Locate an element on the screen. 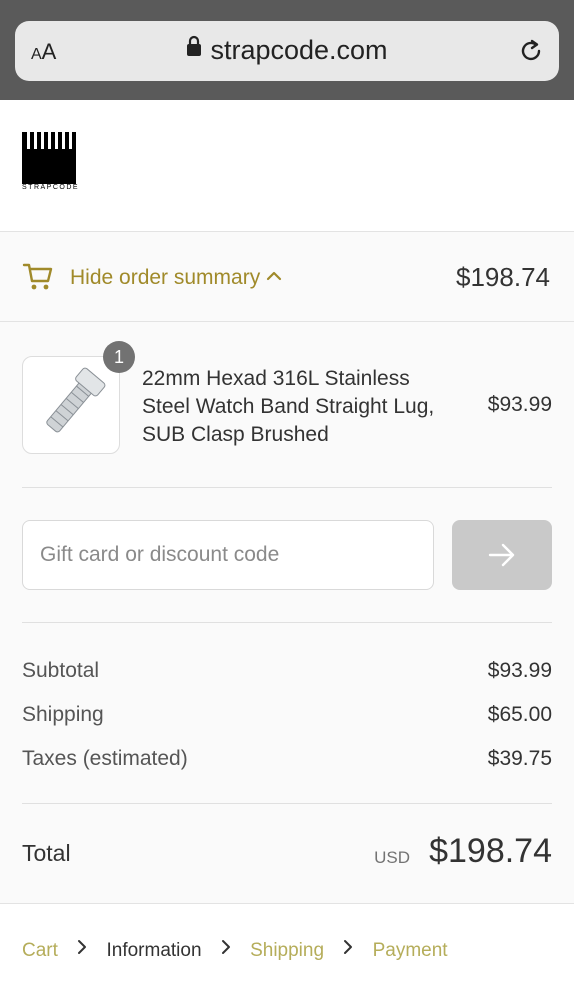 This screenshot has height=1000, width=574. quantity-badge: 1 is located at coordinates (119, 357).